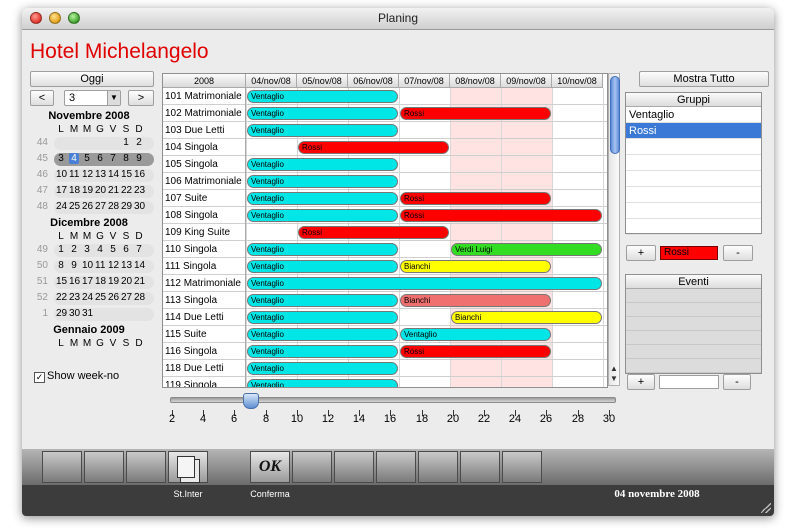 The image size is (801, 530). Describe the element at coordinates (139, 265) in the screenshot. I see `day-cell: 14` at that location.